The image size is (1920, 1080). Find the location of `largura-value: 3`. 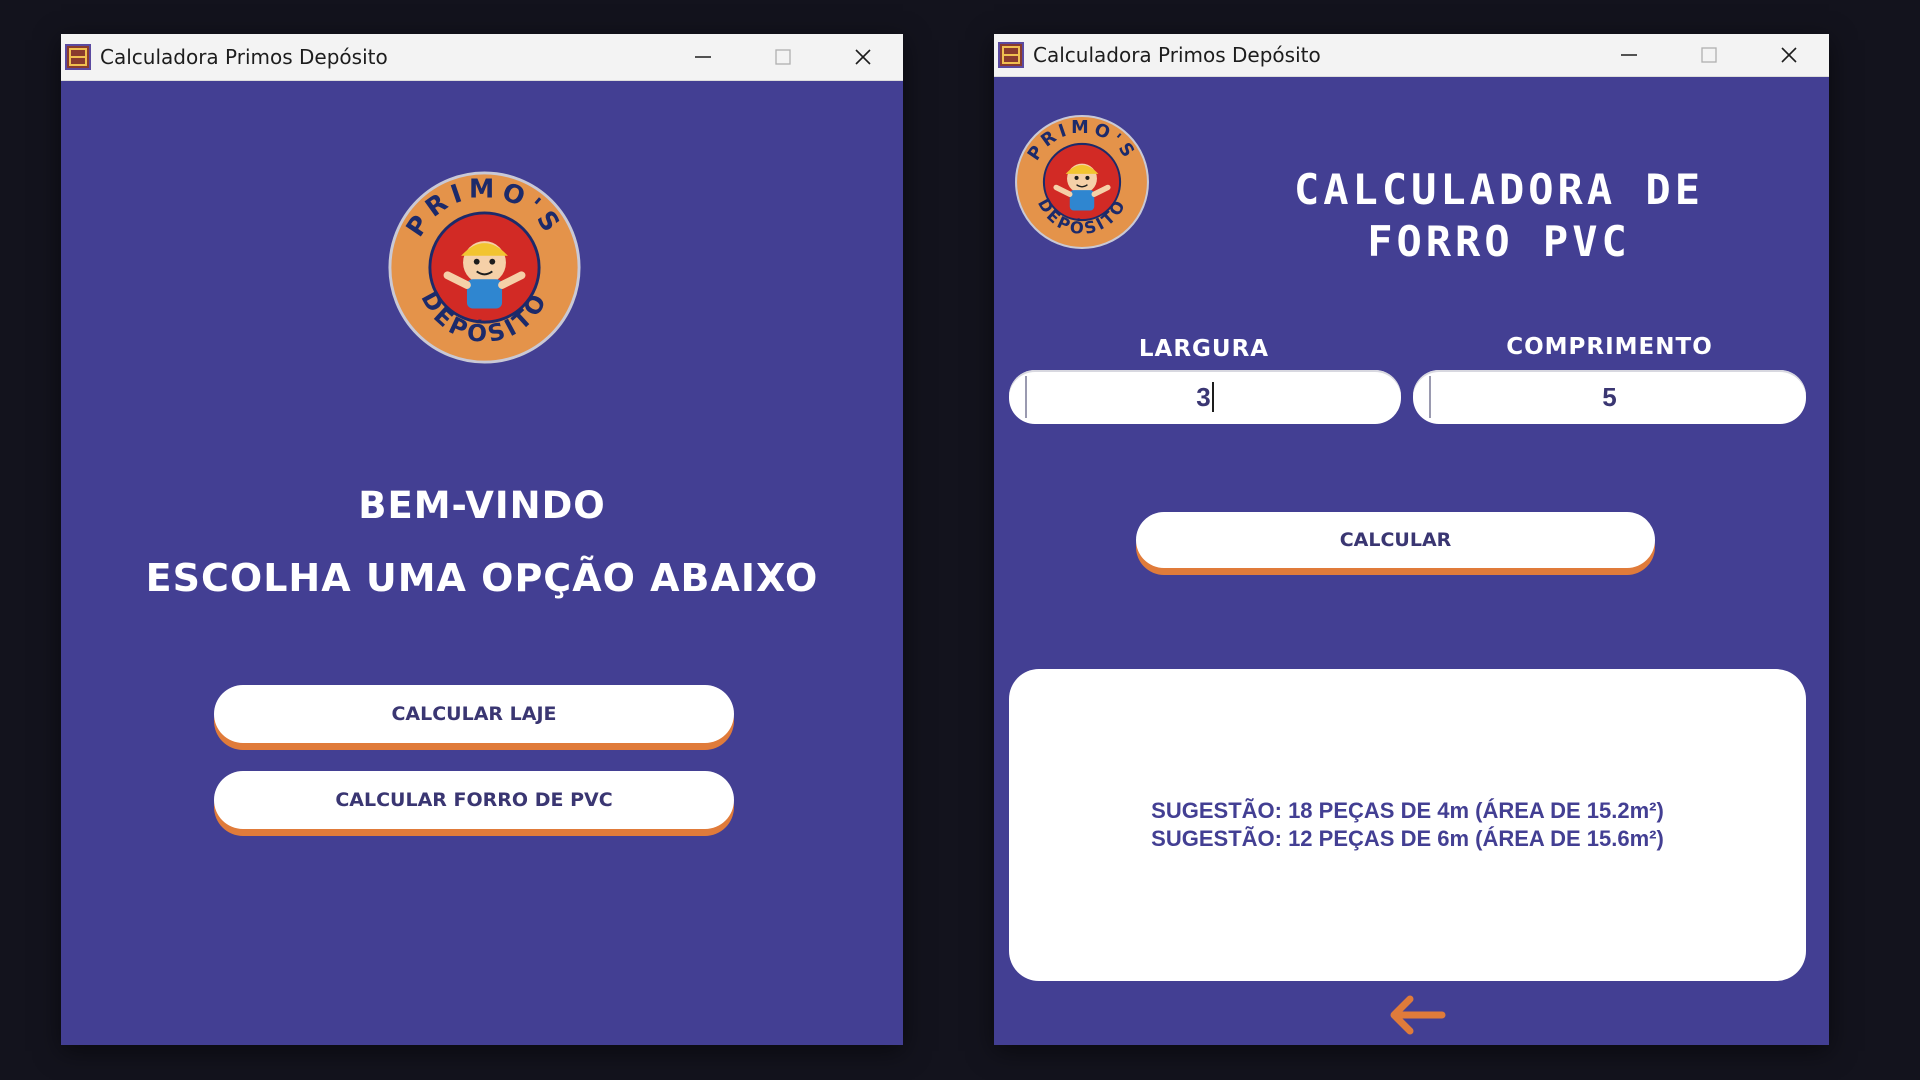

largura-value: 3 is located at coordinates (1203, 396).